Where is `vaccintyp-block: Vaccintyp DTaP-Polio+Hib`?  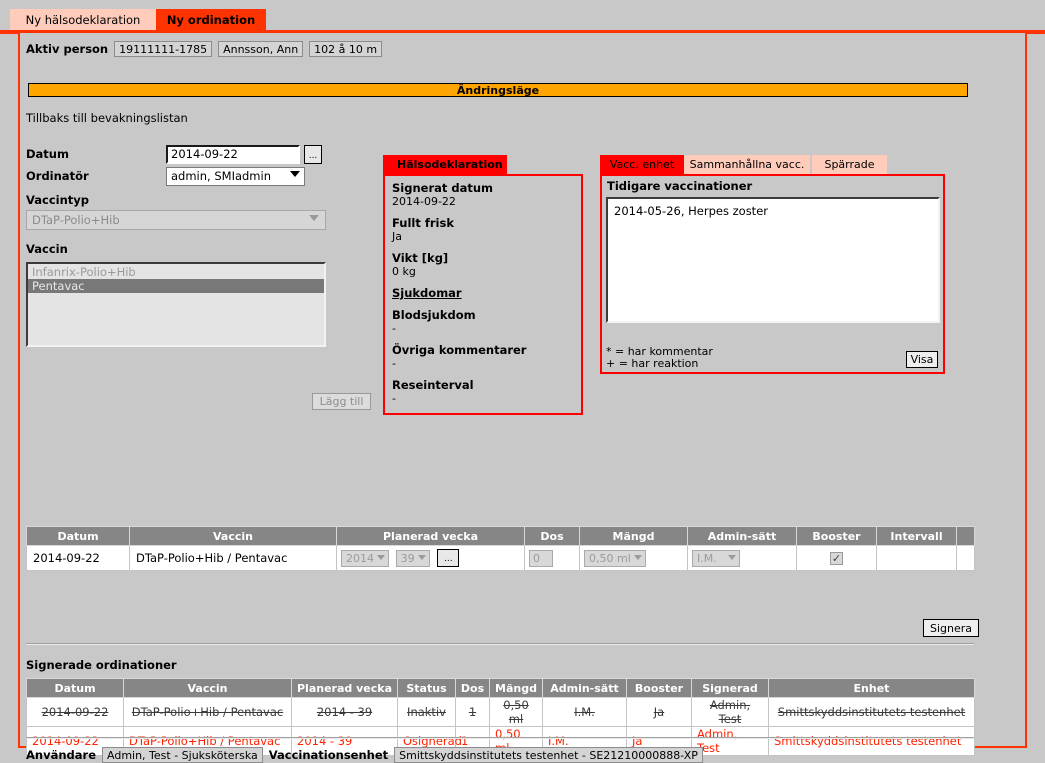 vaccintyp-block: Vaccintyp DTaP-Polio+Hib is located at coordinates (201, 211).